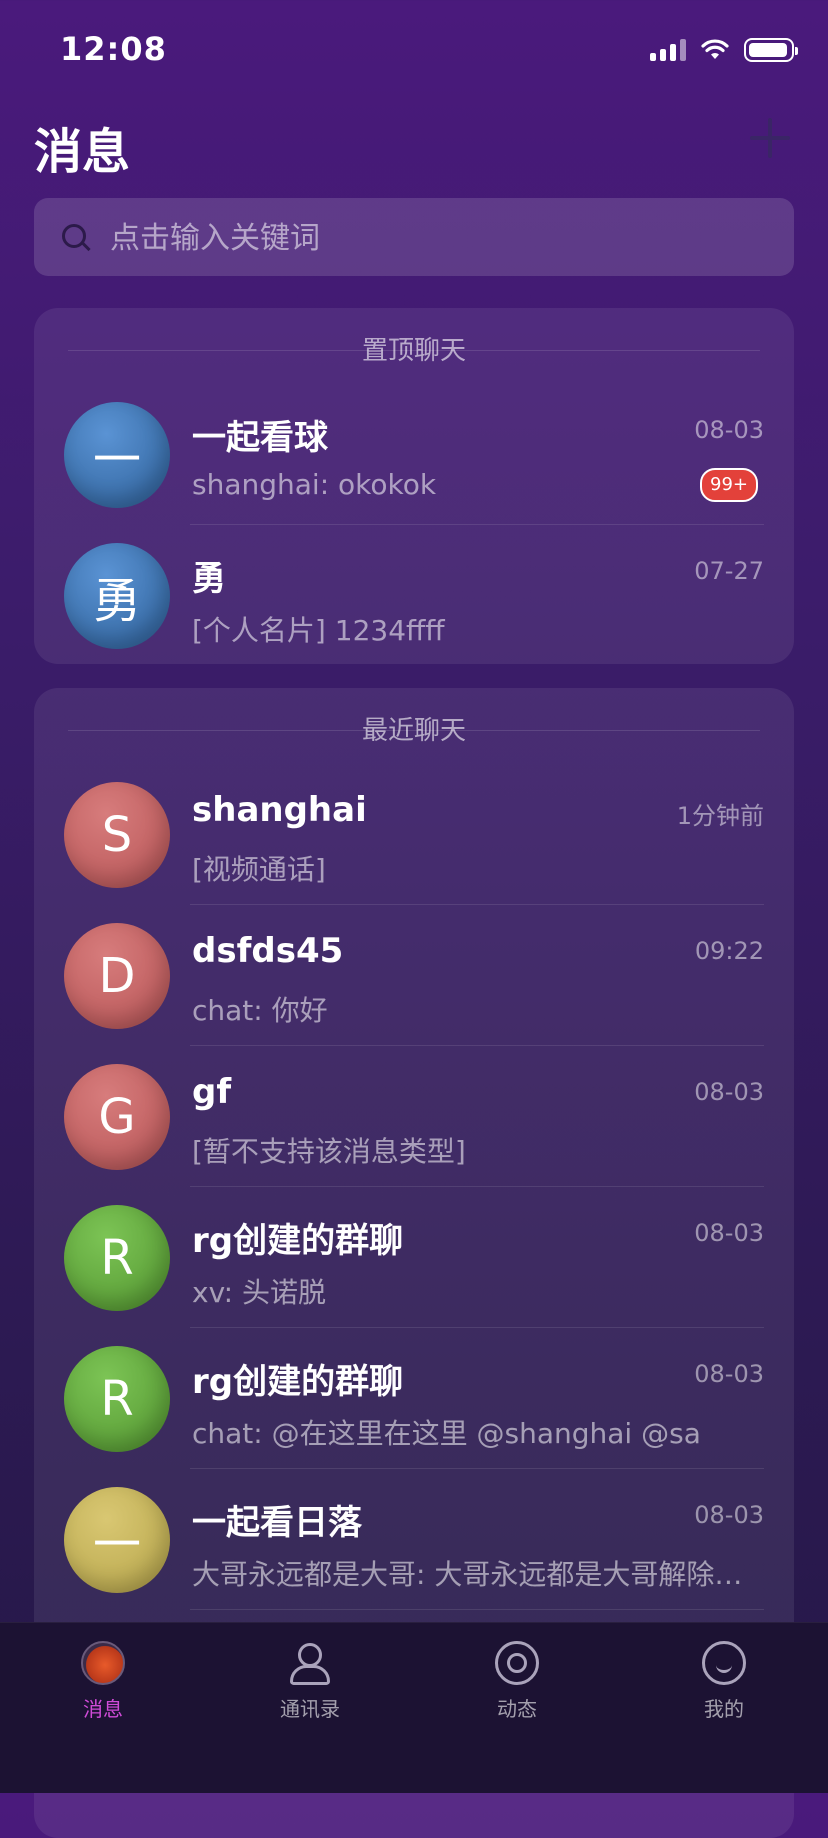  I want to click on moments-icon, so click(517, 1663).